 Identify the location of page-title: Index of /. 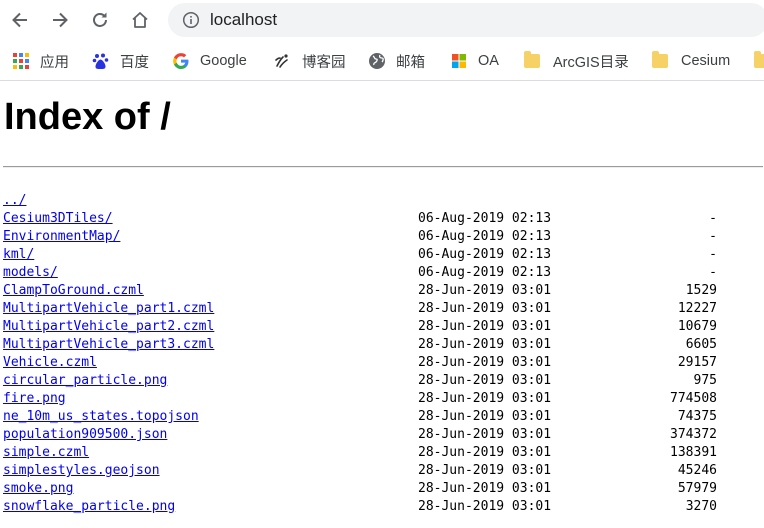
(87, 117).